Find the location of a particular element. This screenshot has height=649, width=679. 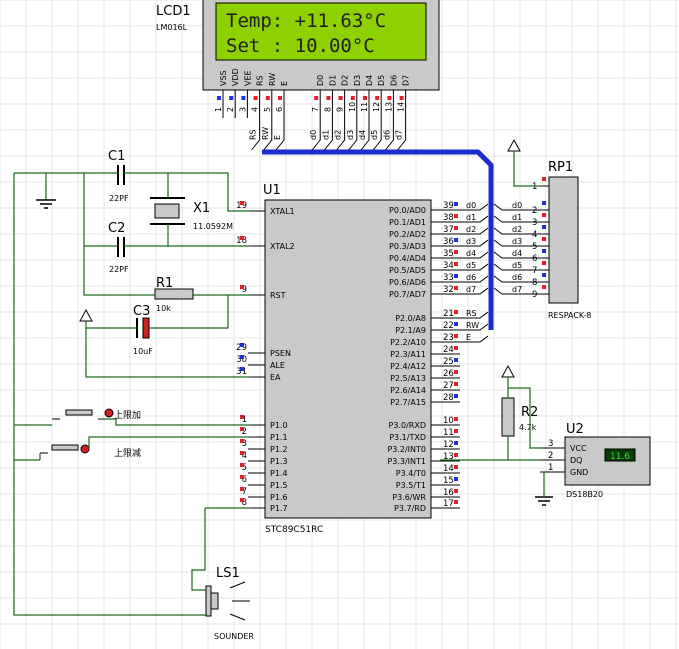

rp1-pin-number: 5 is located at coordinates (534, 247).